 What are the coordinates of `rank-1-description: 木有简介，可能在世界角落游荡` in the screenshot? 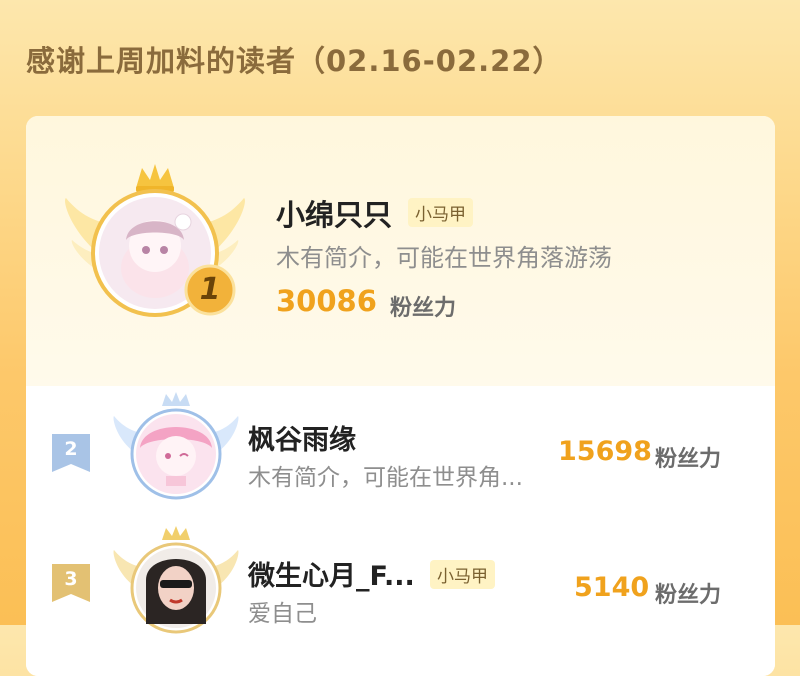 It's located at (444, 258).